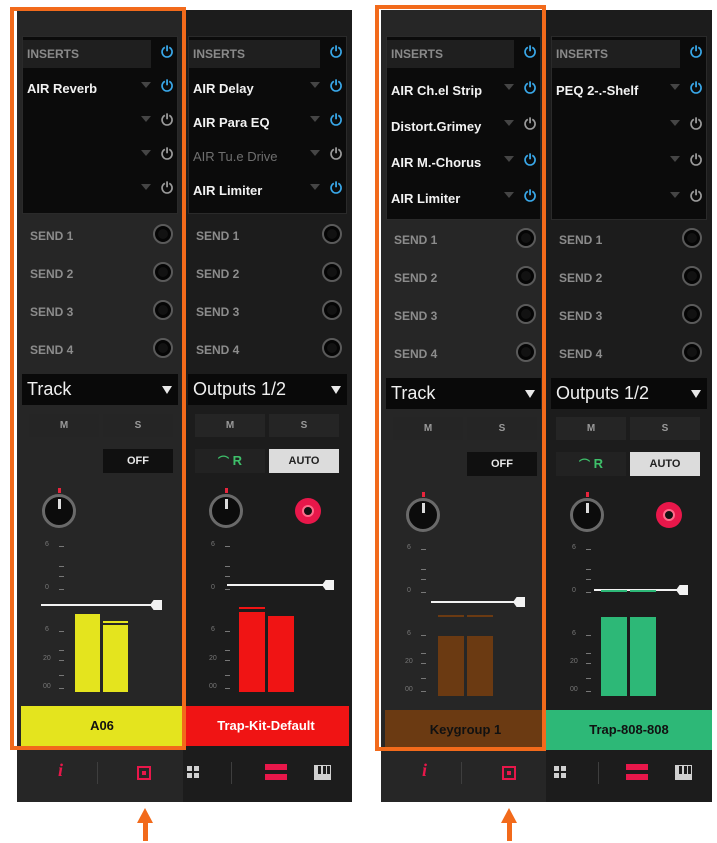  I want to click on track-name-bar: Keygroup 1, so click(465, 730).